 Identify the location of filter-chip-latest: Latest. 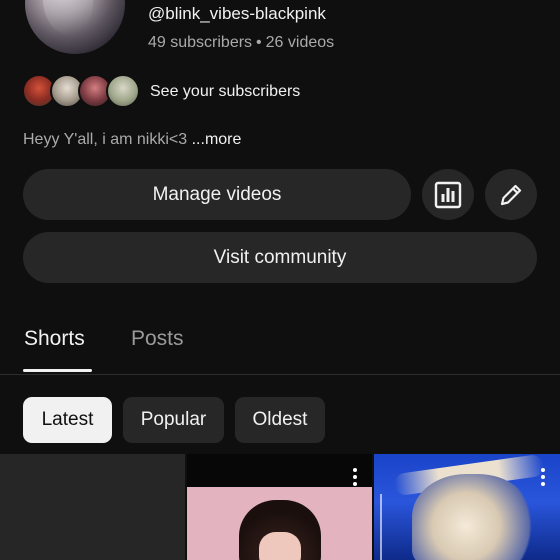
(67, 420).